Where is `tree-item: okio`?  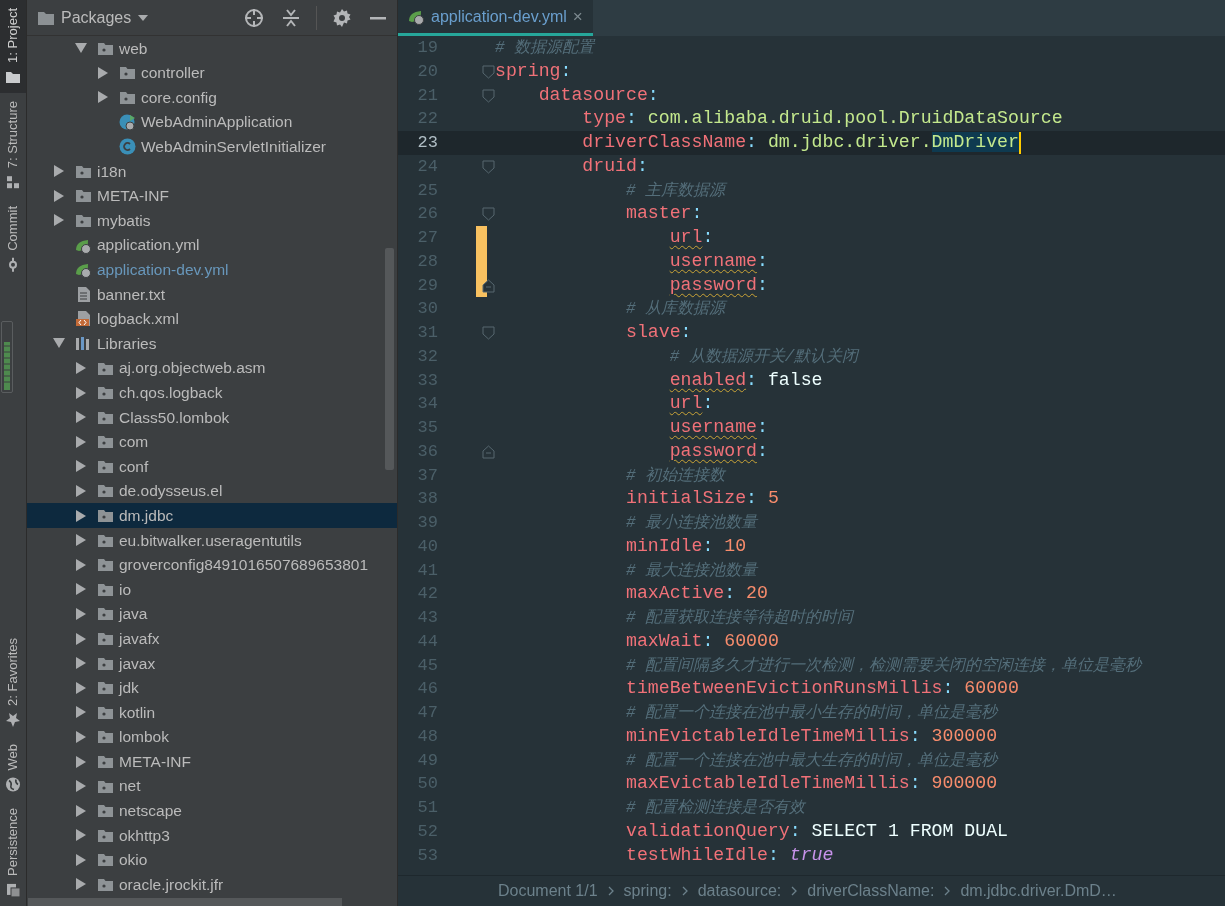
tree-item: okio is located at coordinates (212, 860).